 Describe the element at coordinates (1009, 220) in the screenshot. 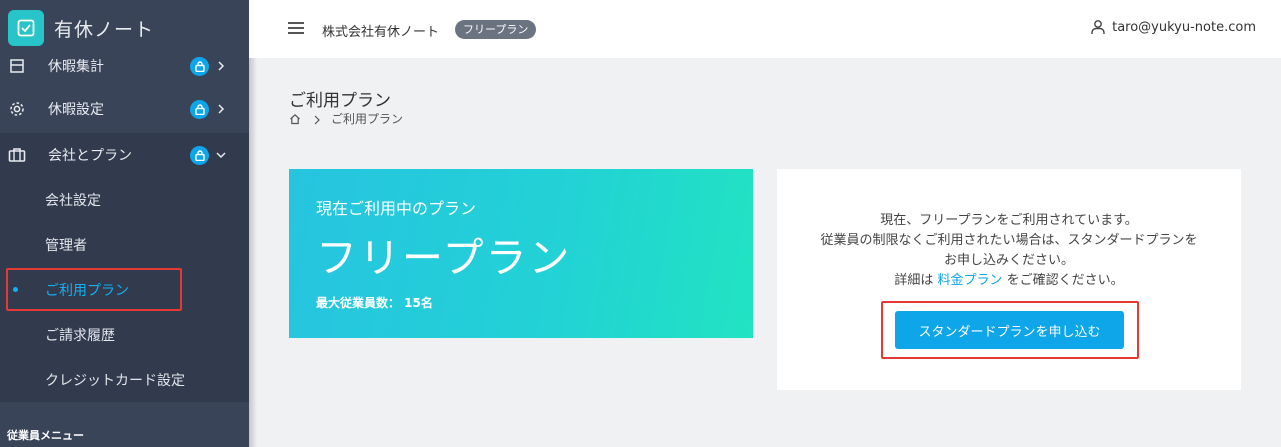

I see `info-line: 現在、フリープランをご利用されています。` at that location.